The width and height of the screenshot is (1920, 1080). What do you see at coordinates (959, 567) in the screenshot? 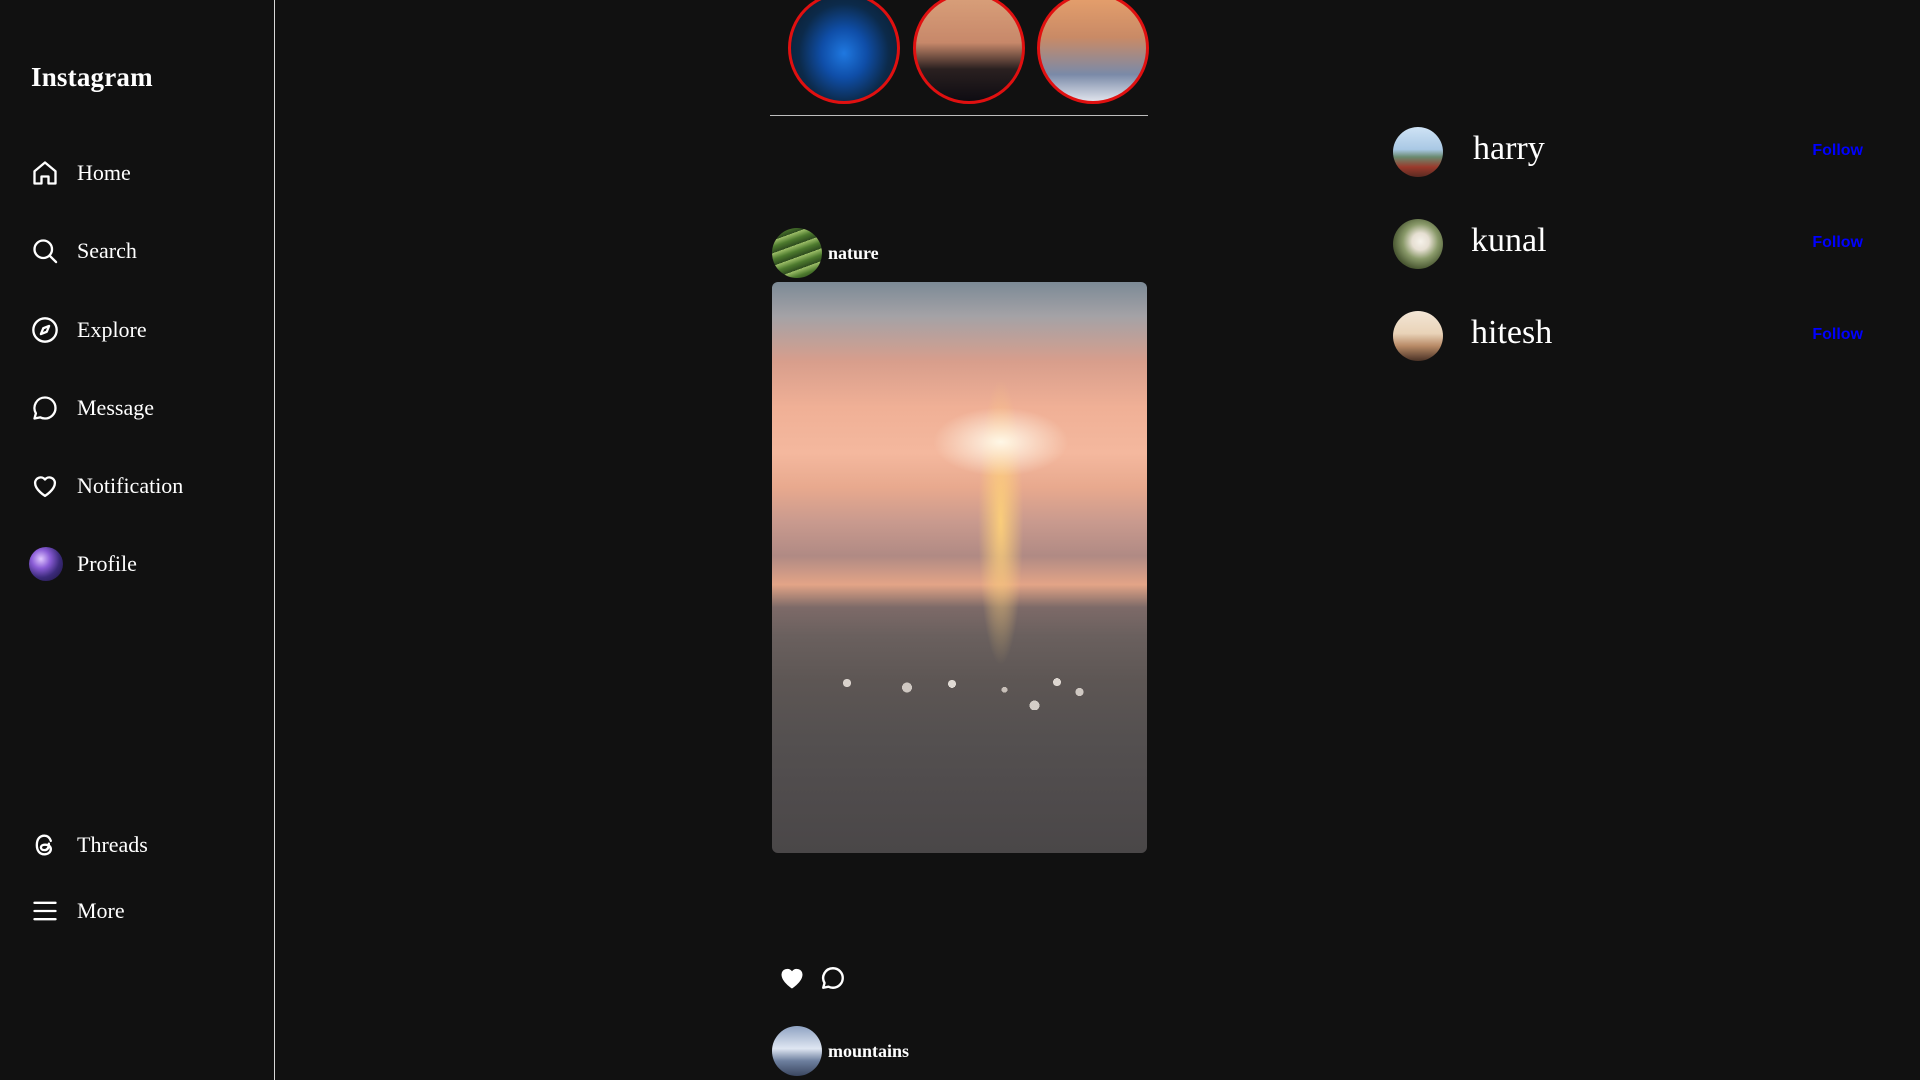
I see `post-image` at bounding box center [959, 567].